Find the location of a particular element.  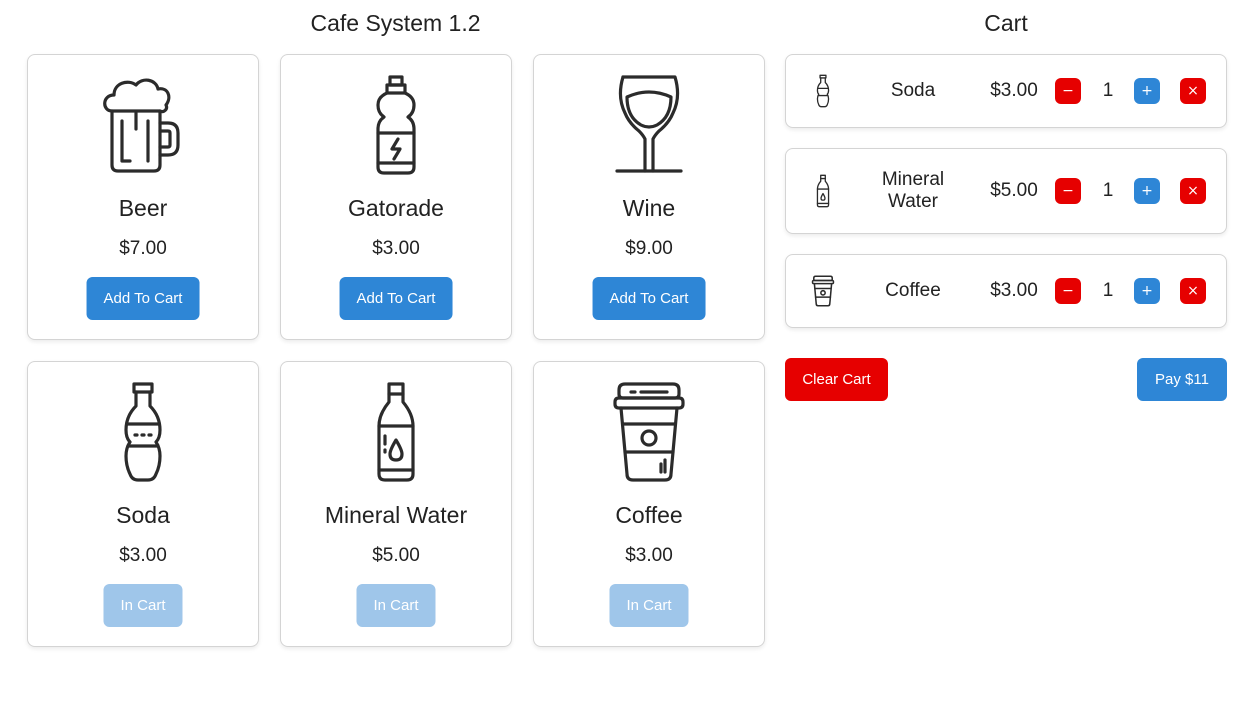

product-card-wine: Wine $9.00 Add To Cart is located at coordinates (649, 197).